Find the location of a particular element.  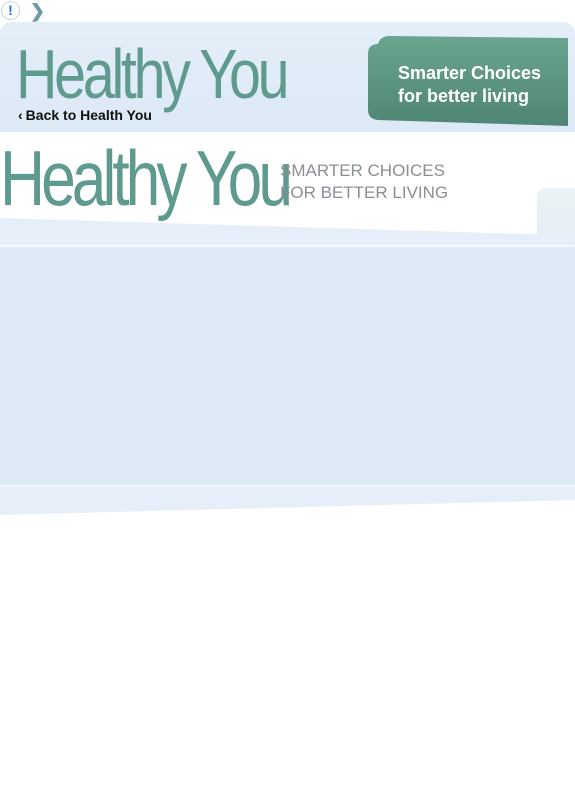

smarter-choices-badge: Smarter Choices for better living is located at coordinates (468, 81).